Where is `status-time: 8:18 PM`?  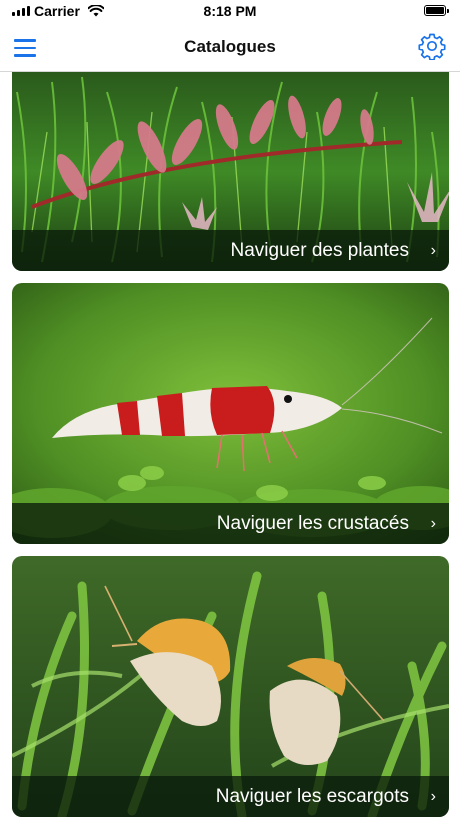 status-time: 8:18 PM is located at coordinates (230, 11).